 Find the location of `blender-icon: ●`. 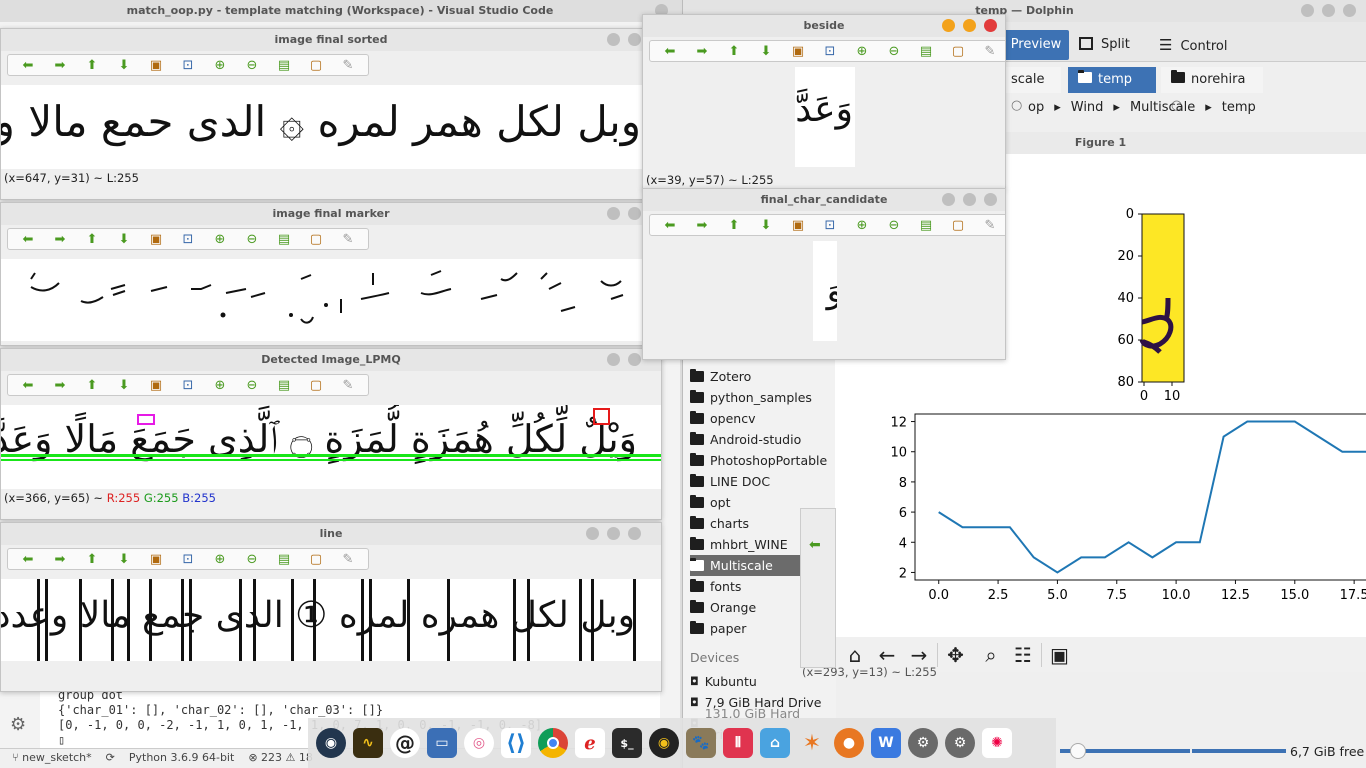

blender-icon: ● is located at coordinates (849, 743).